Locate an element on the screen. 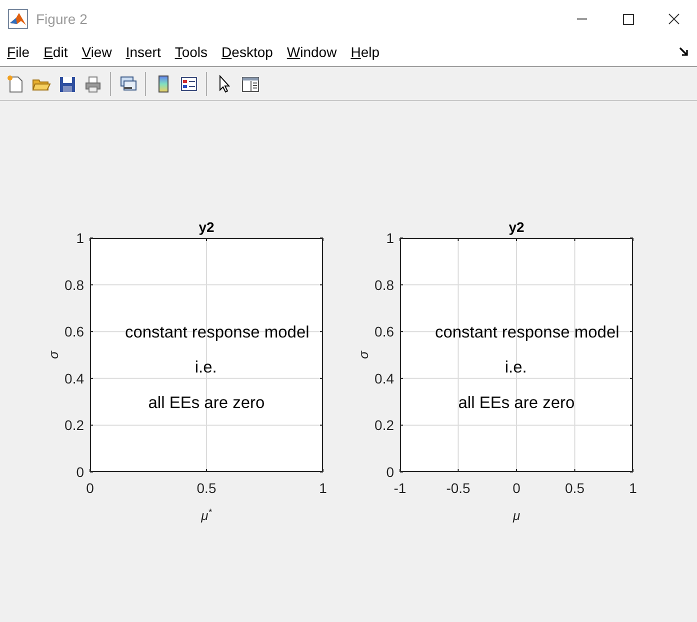 The image size is (697, 622). menu-item: Window is located at coordinates (312, 52).